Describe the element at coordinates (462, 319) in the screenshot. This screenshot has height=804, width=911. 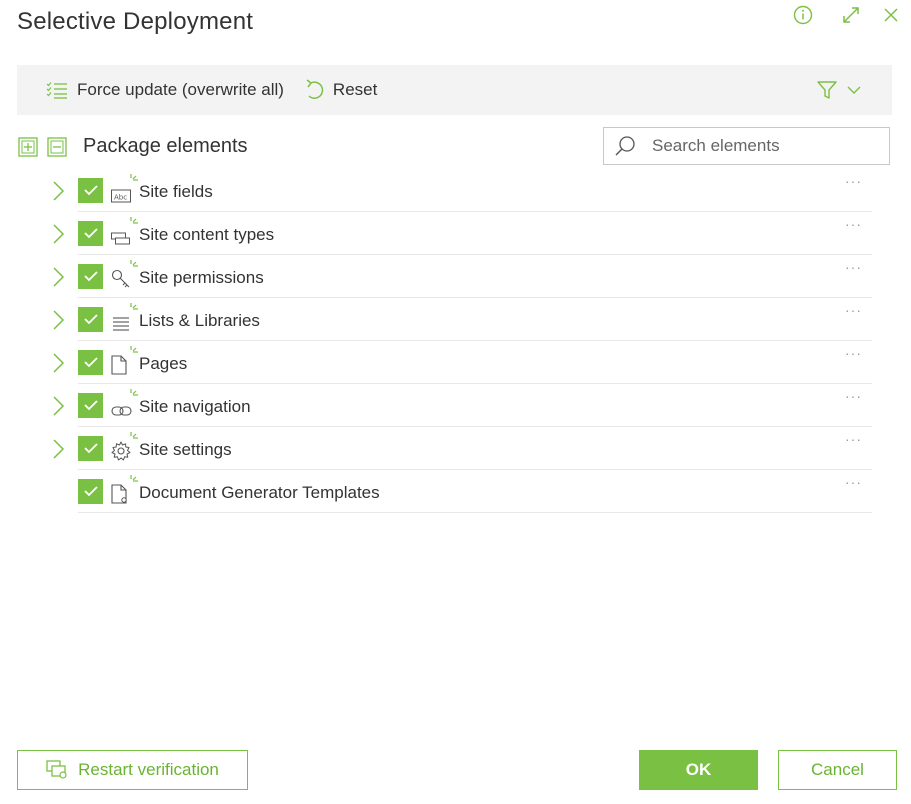
I see `tree-item-lists-libraries: Lists & Libraries ···` at that location.